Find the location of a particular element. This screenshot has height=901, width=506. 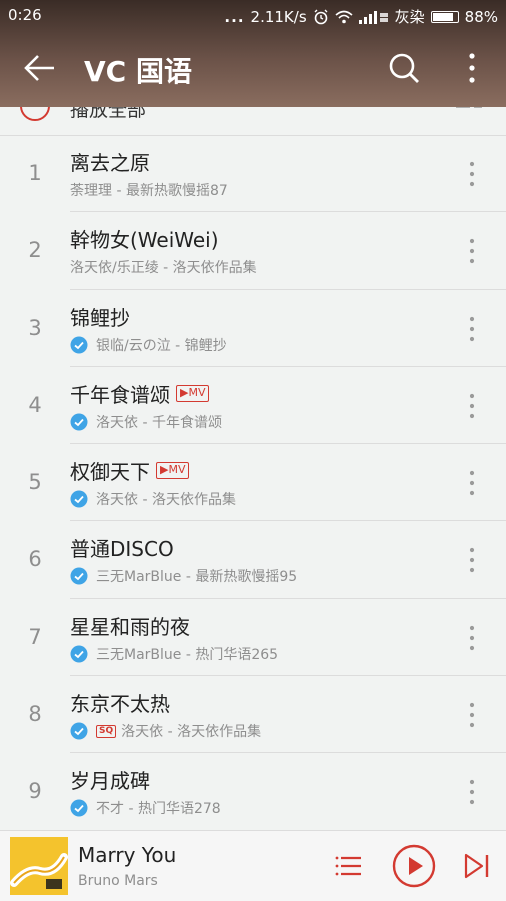

song-subtitle: 荼理理 - 最新热歌慢摇87 is located at coordinates (149, 191).